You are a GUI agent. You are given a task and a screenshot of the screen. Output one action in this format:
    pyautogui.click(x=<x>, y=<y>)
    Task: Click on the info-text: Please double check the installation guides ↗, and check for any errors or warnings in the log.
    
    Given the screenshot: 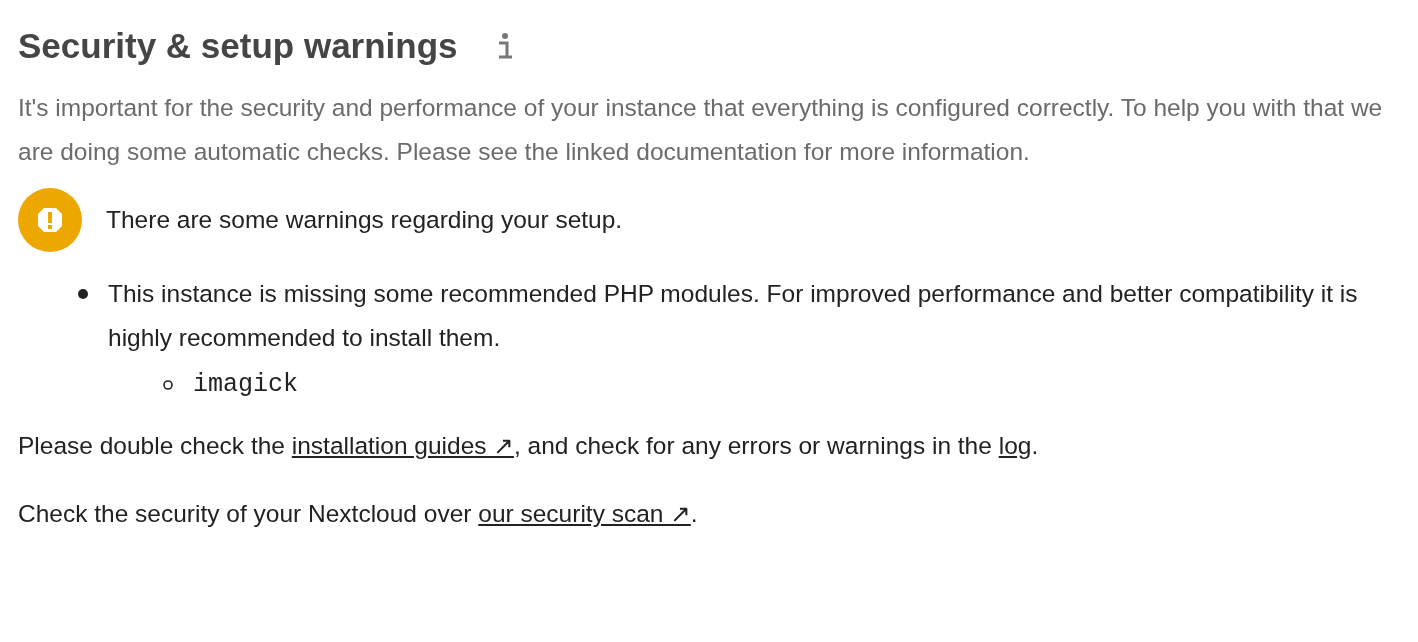 What is the action you would take?
    pyautogui.click(x=529, y=446)
    